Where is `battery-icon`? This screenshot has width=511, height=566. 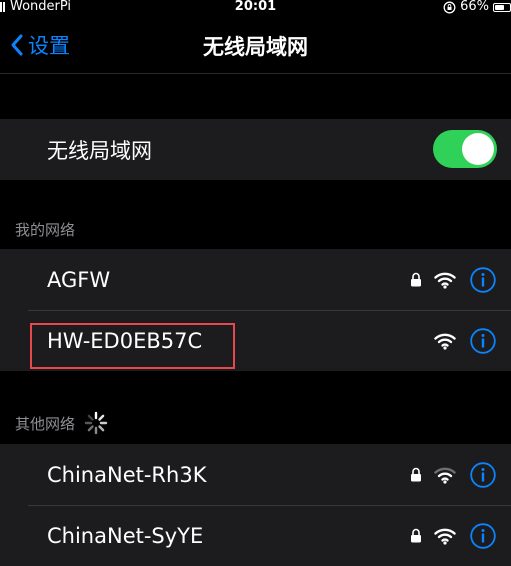 battery-icon is located at coordinates (502, 7).